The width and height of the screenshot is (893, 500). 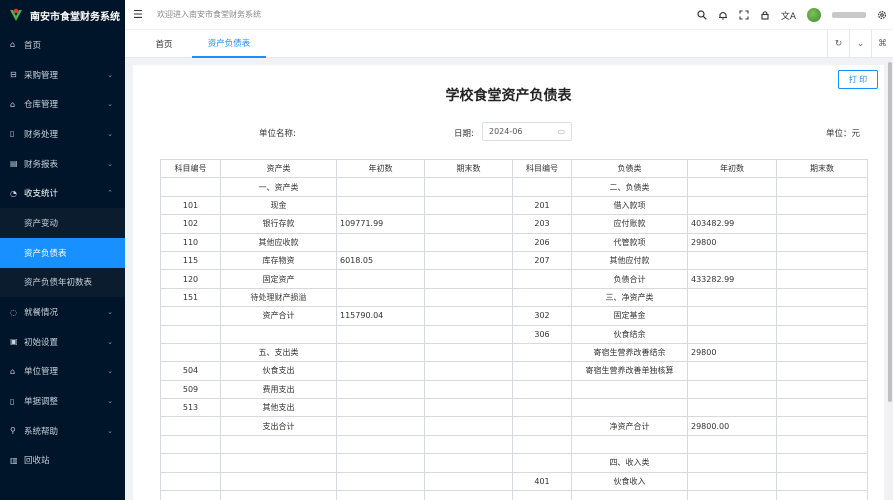 I want to click on sidebar-item-dining: ◌ 就餐情况 ⌄, so click(x=62, y=312).